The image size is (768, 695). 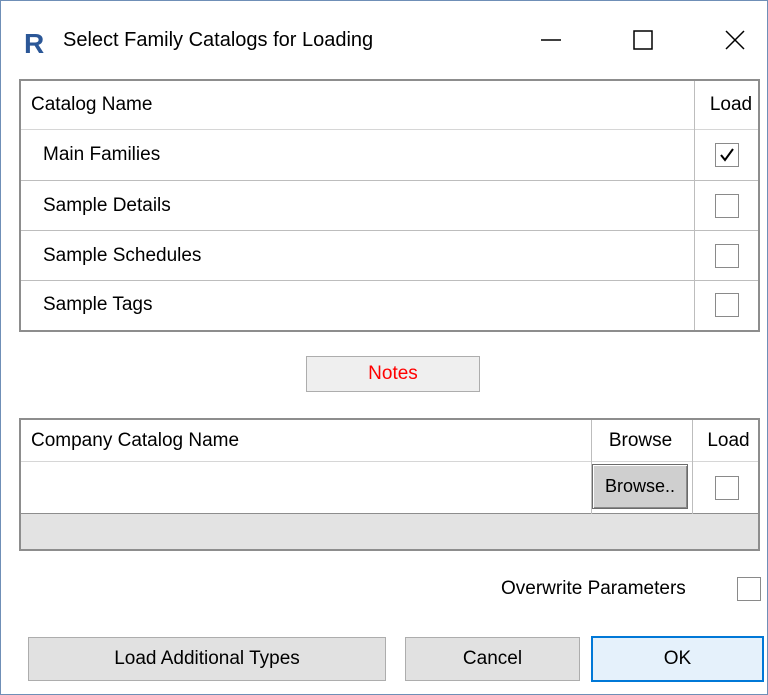 What do you see at coordinates (727, 255) in the screenshot?
I see `load-checkbox-sample-schedules` at bounding box center [727, 255].